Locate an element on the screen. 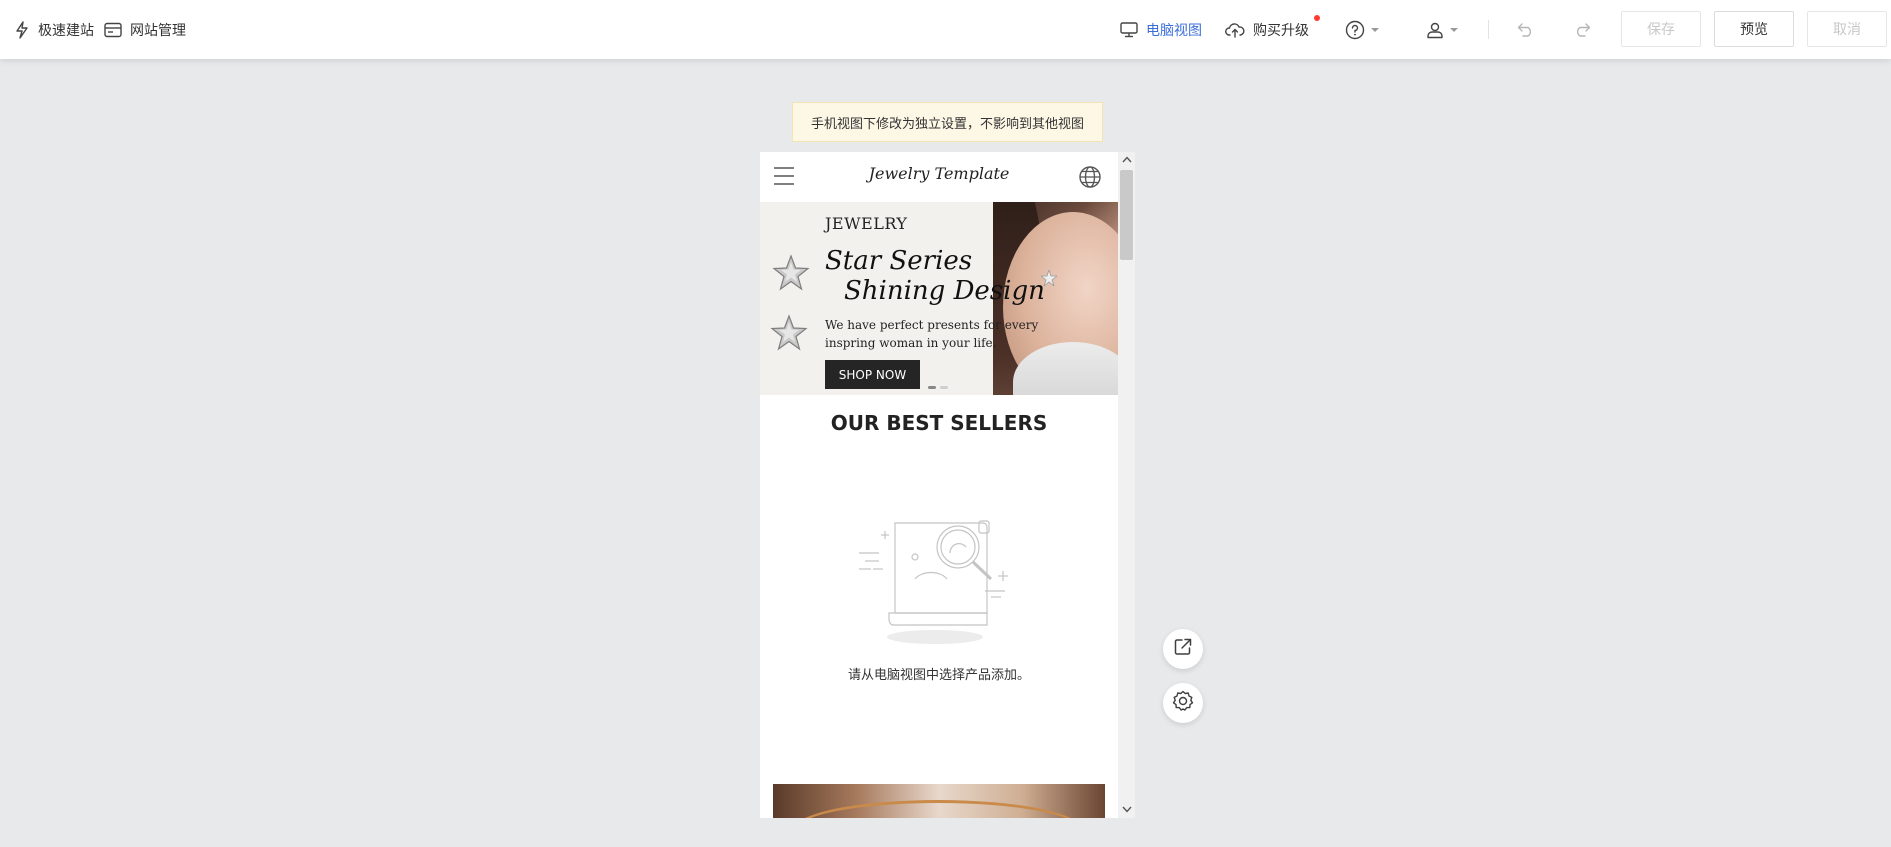  gear-icon is located at coordinates (1183, 703).